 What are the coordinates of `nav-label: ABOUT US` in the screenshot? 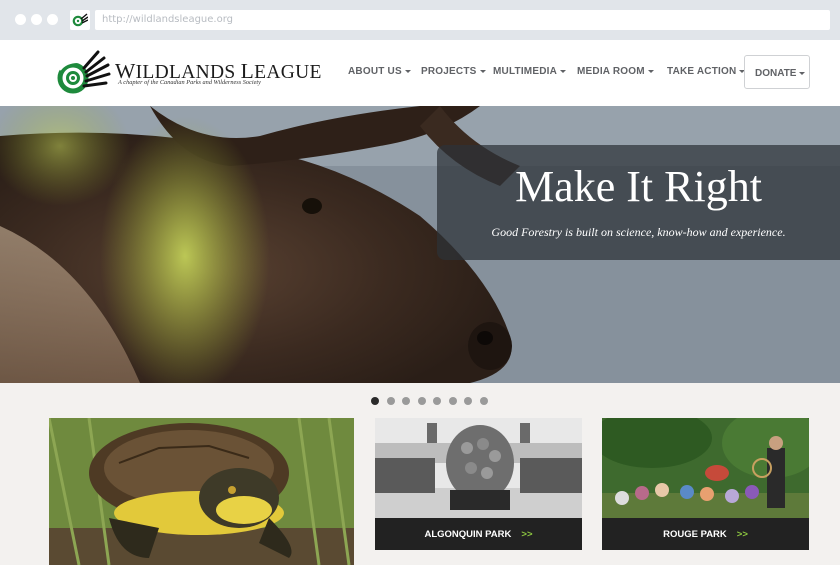 It's located at (375, 71).